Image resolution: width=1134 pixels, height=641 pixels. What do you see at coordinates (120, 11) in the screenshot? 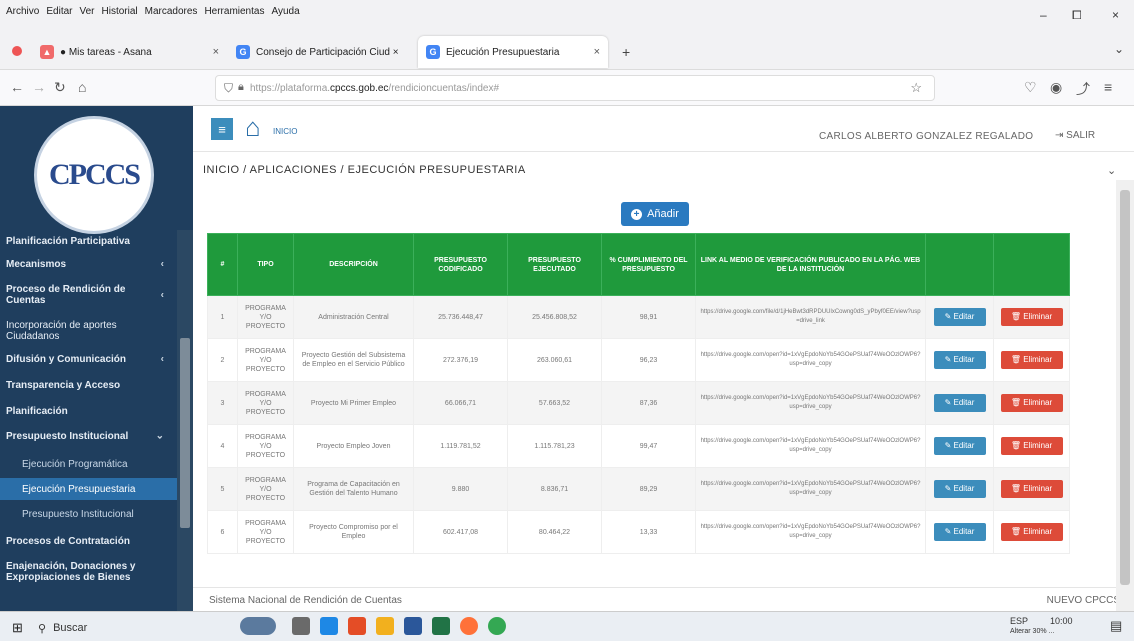
I see `menu-item-historial: Historial` at bounding box center [120, 11].